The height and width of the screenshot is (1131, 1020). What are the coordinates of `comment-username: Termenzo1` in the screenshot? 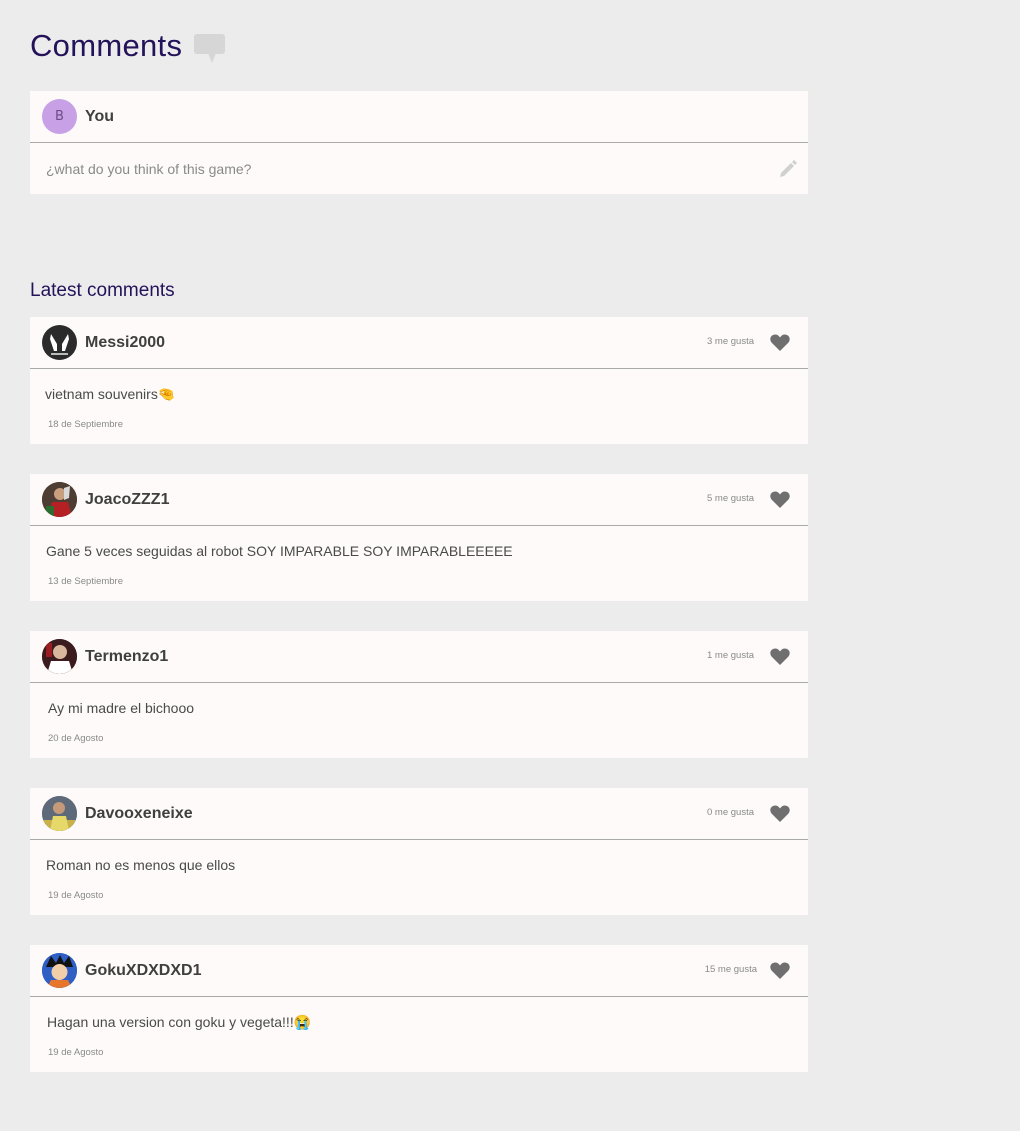 It's located at (126, 657).